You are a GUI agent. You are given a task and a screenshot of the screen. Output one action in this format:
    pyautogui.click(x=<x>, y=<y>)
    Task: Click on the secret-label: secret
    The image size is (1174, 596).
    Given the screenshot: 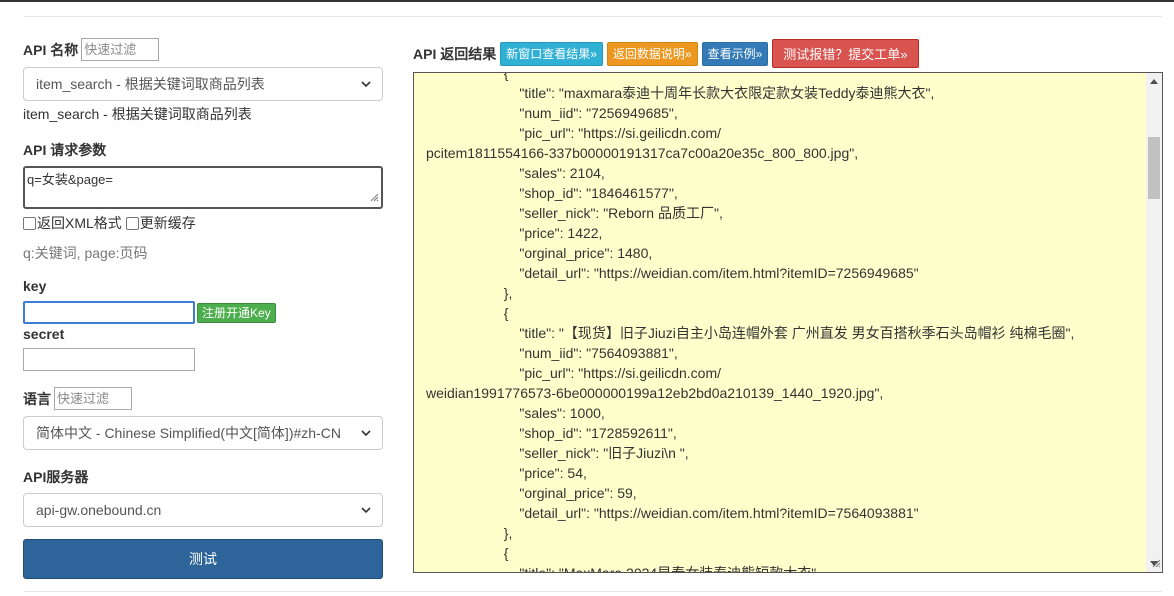 What is the action you would take?
    pyautogui.click(x=44, y=334)
    